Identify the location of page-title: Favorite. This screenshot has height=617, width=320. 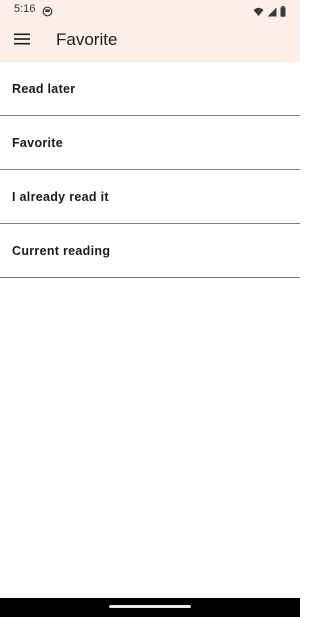
(87, 39).